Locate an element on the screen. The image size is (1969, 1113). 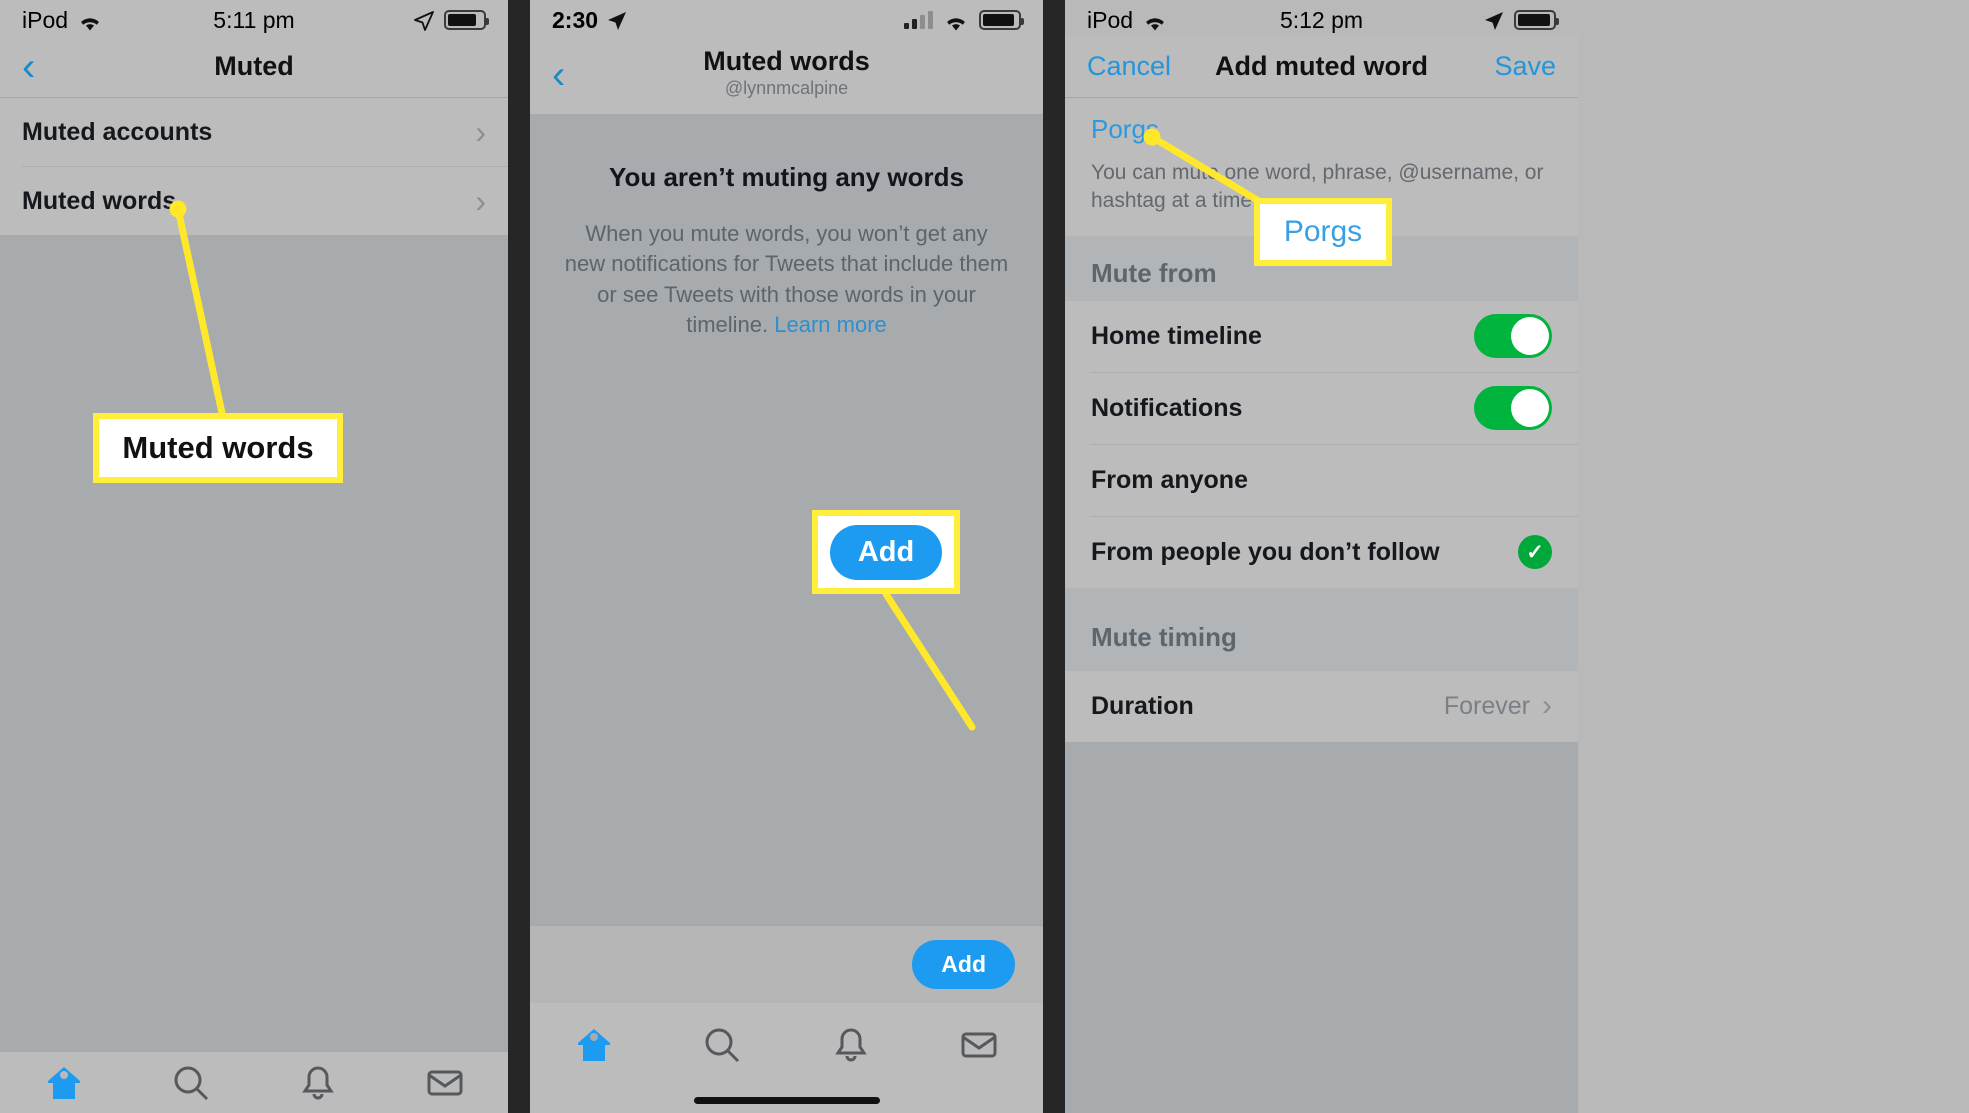
page-title: Muted words is located at coordinates (786, 61).